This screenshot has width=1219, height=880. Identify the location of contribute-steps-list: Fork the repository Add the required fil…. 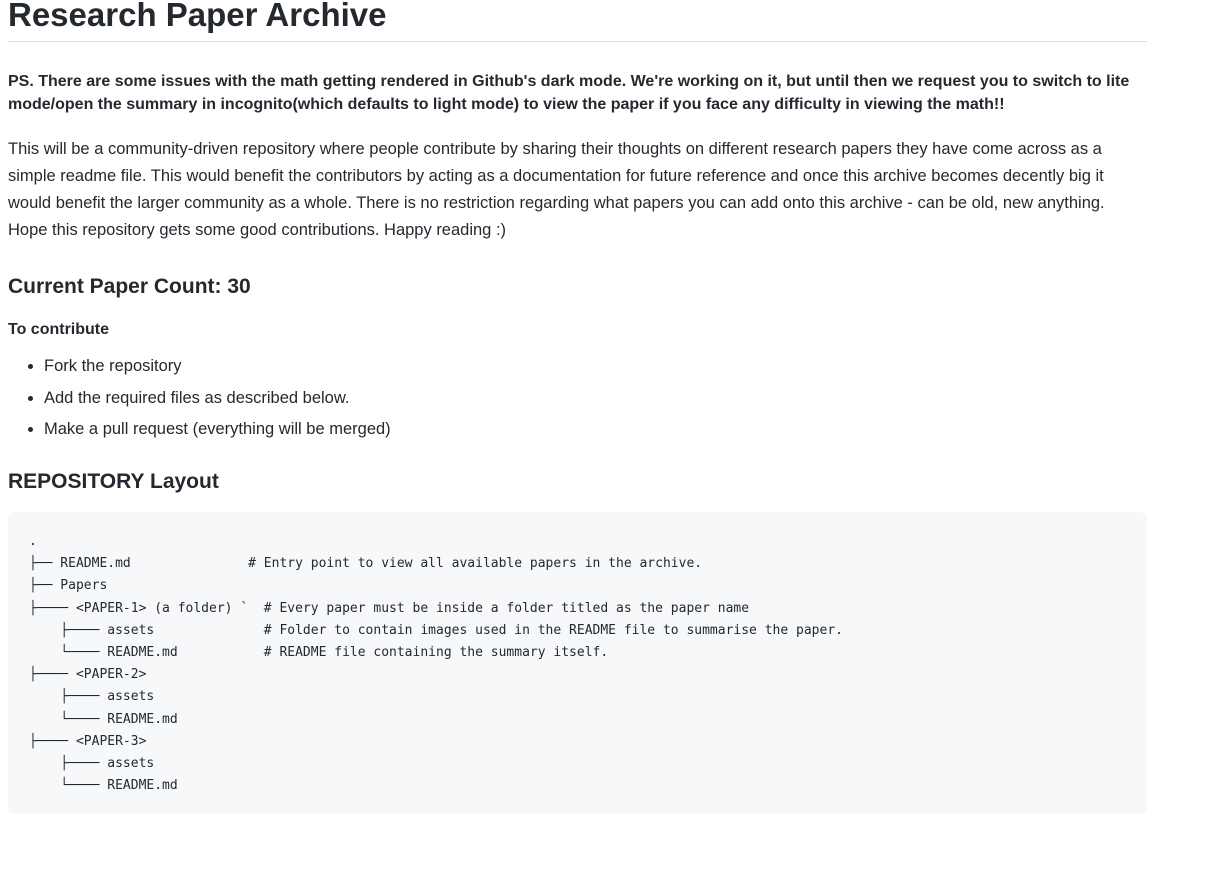
(577, 397).